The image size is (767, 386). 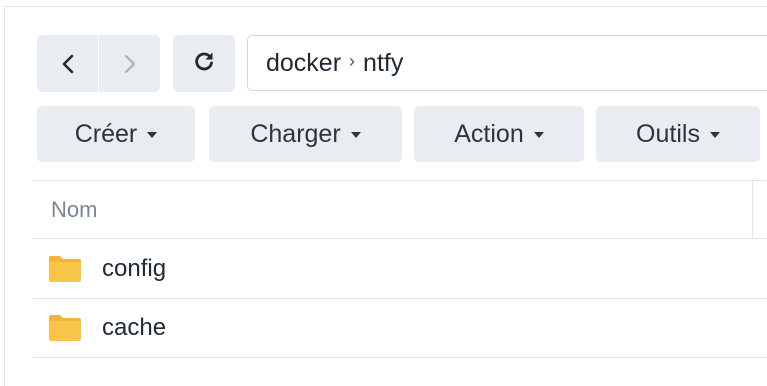 I want to click on table-row: cache, so click(x=400, y=328).